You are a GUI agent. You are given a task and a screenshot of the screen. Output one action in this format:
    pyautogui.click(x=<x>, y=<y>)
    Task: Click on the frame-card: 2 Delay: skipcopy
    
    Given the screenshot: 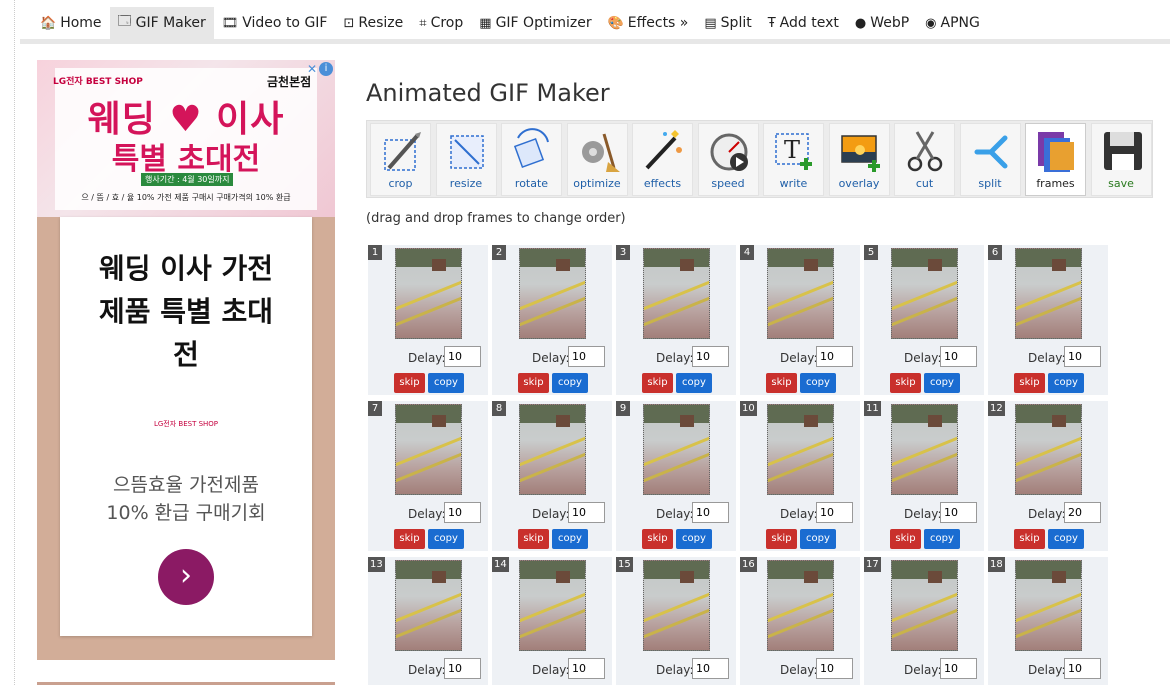 What is the action you would take?
    pyautogui.click(x=552, y=320)
    